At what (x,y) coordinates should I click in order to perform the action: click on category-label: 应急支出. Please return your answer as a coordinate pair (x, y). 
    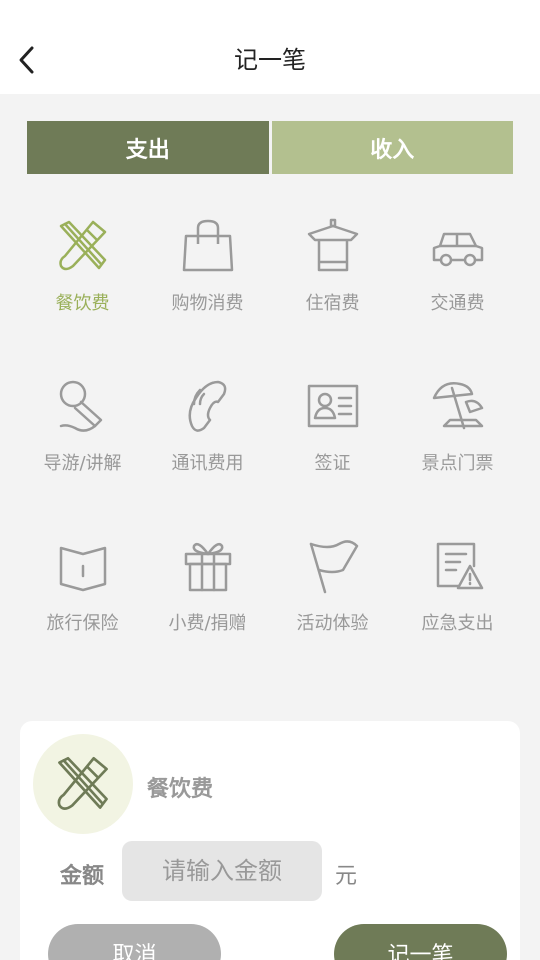
    Looking at the image, I should click on (457, 623).